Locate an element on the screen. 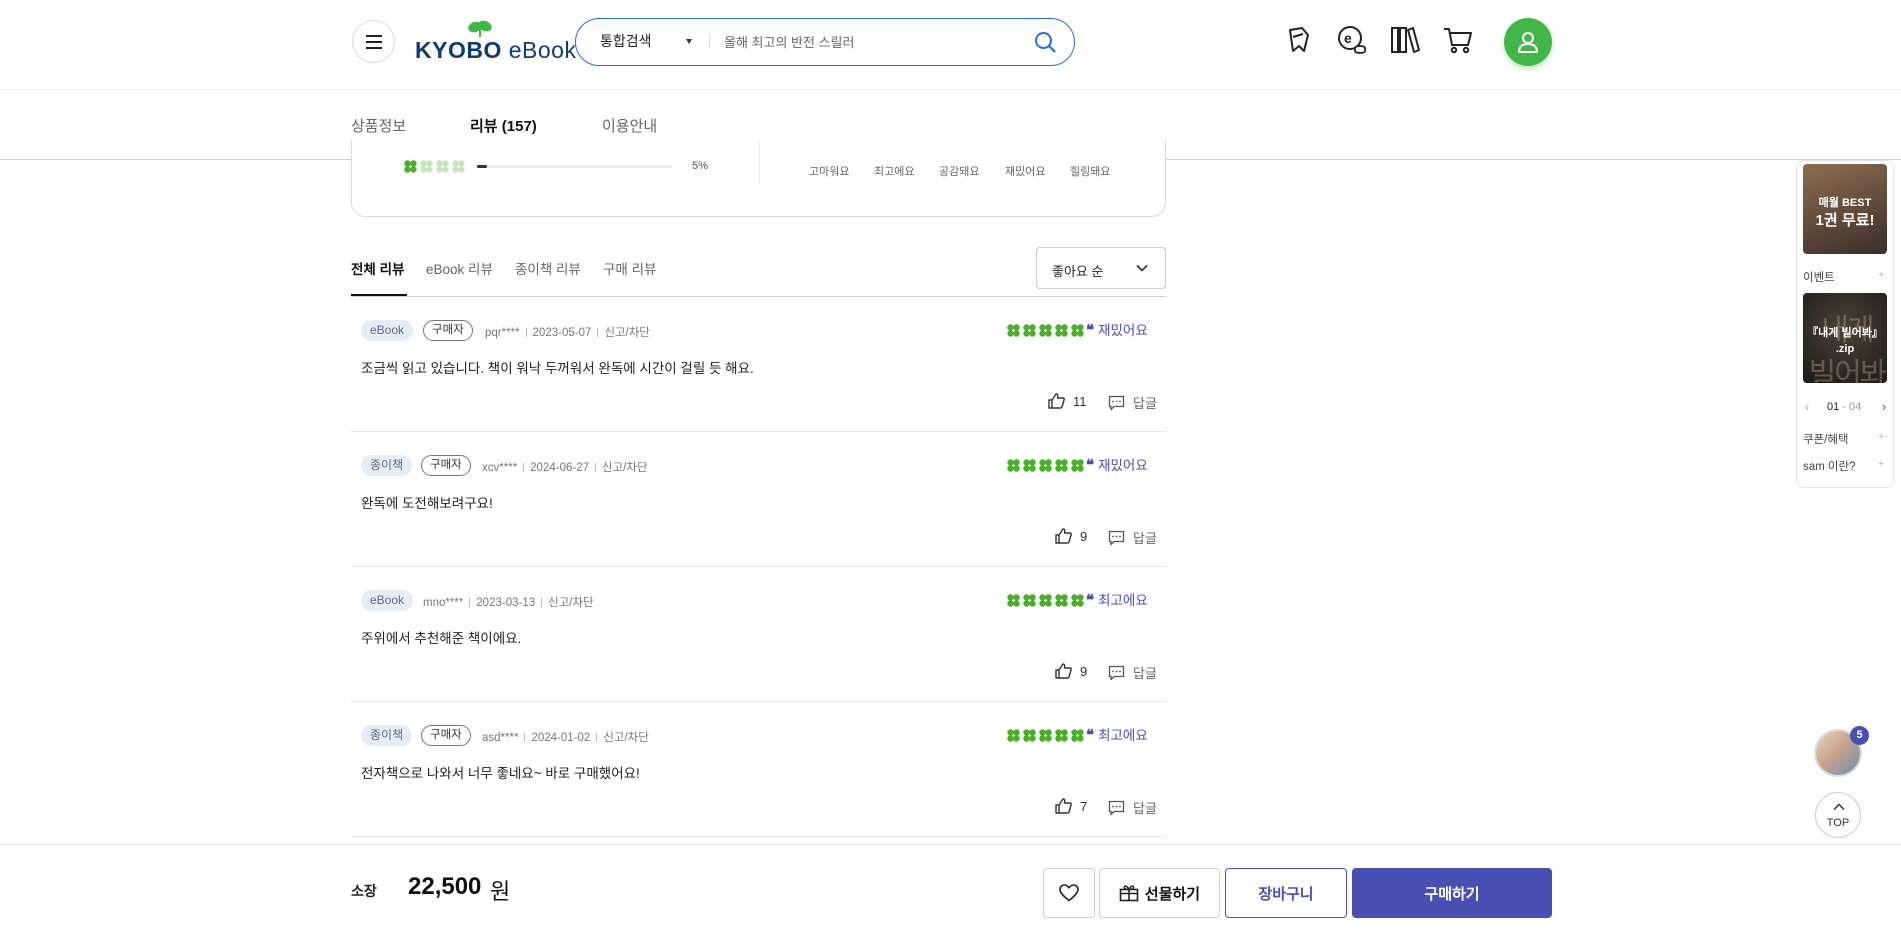 This screenshot has width=1901, height=936. kyobo-ebook-logo: KYOBO eBook is located at coordinates (495, 42).